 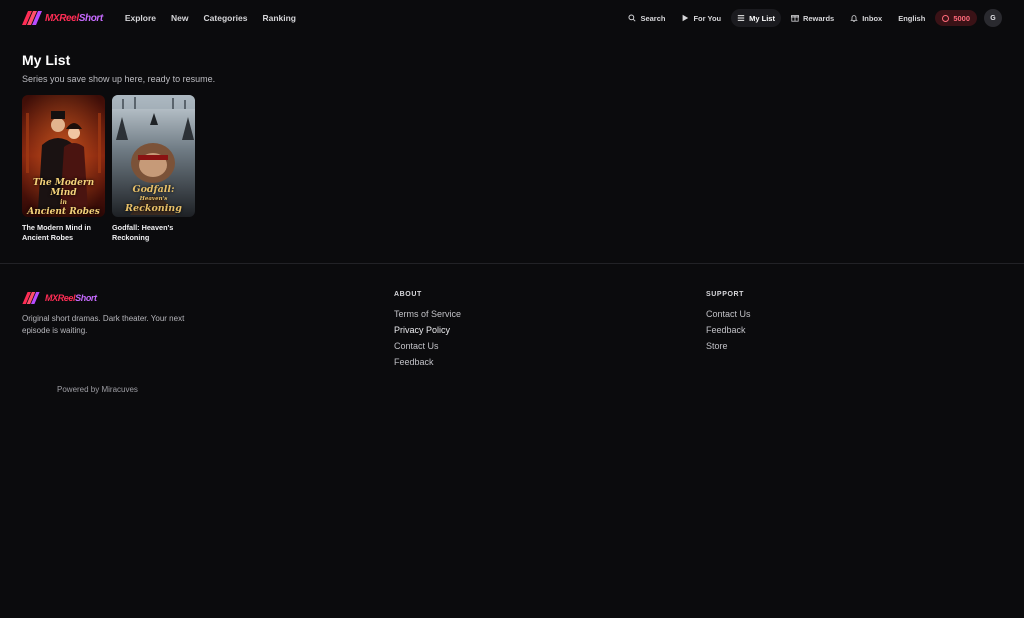 I want to click on footer-support-heading: SUPPORT, so click(x=725, y=294).